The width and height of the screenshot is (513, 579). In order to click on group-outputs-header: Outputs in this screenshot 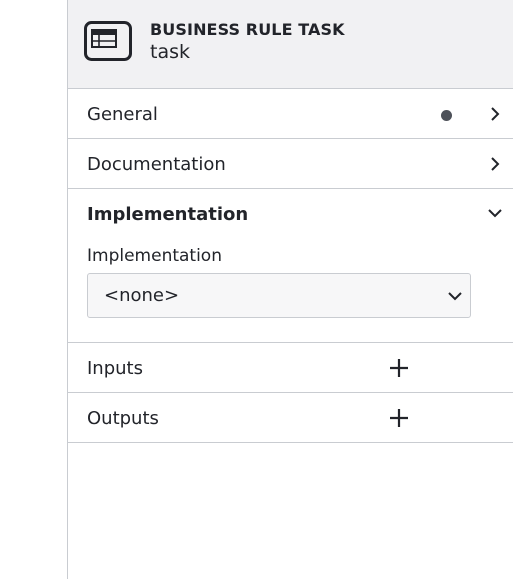, I will do `click(290, 417)`.